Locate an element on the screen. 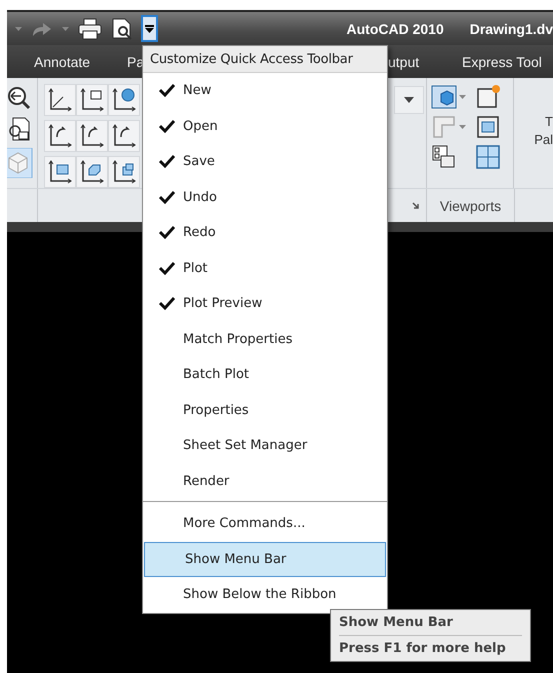 This screenshot has height=673, width=553. dropdown-button is located at coordinates (409, 100).